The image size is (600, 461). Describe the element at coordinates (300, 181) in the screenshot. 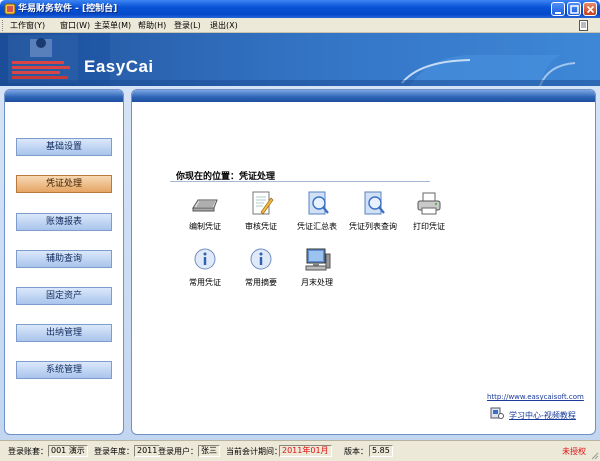

I see `divider` at that location.